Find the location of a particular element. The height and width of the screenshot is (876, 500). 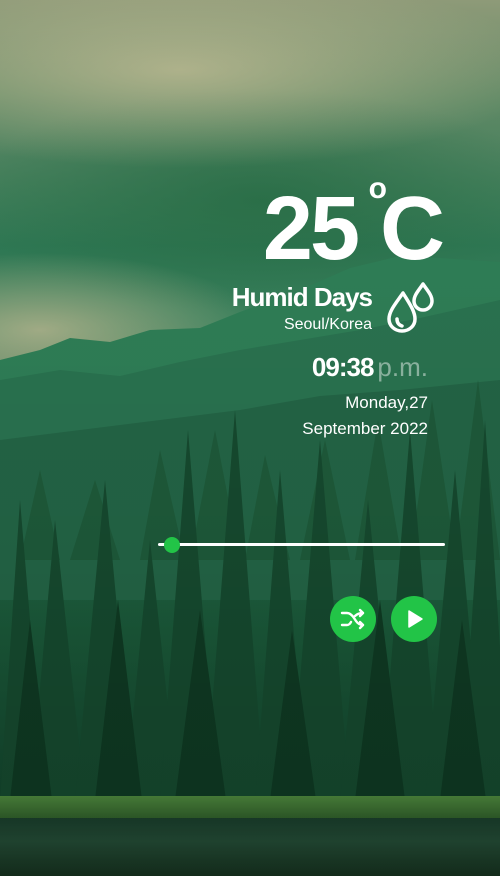

play-icon is located at coordinates (415, 619).